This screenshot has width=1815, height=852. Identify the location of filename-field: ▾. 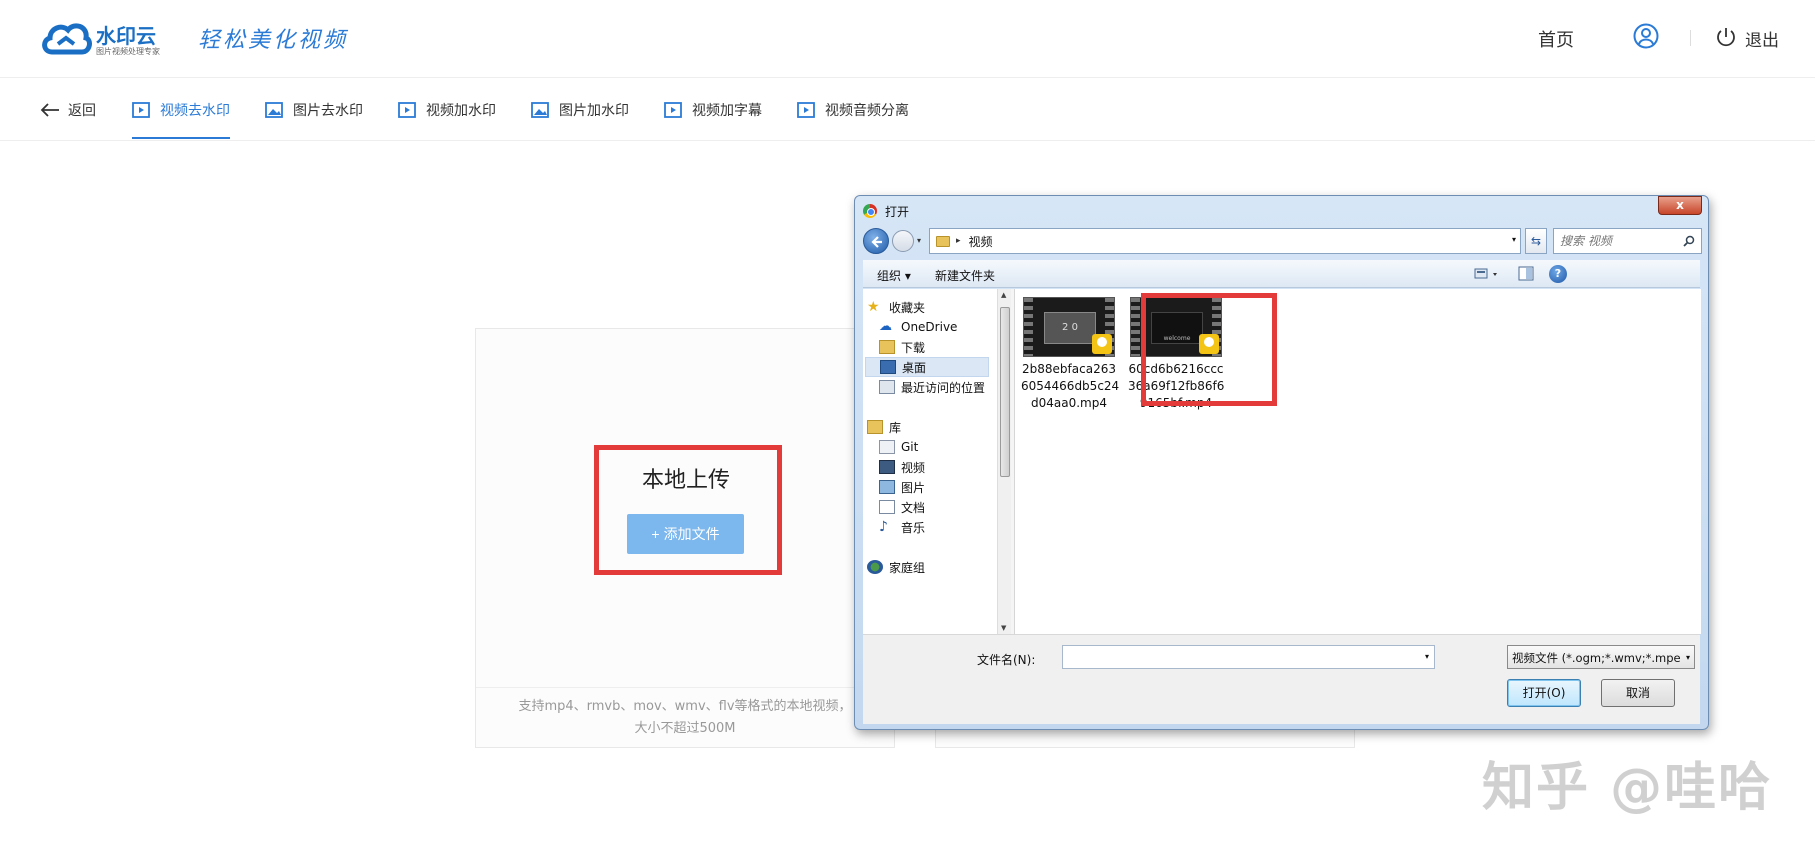
(1248, 657).